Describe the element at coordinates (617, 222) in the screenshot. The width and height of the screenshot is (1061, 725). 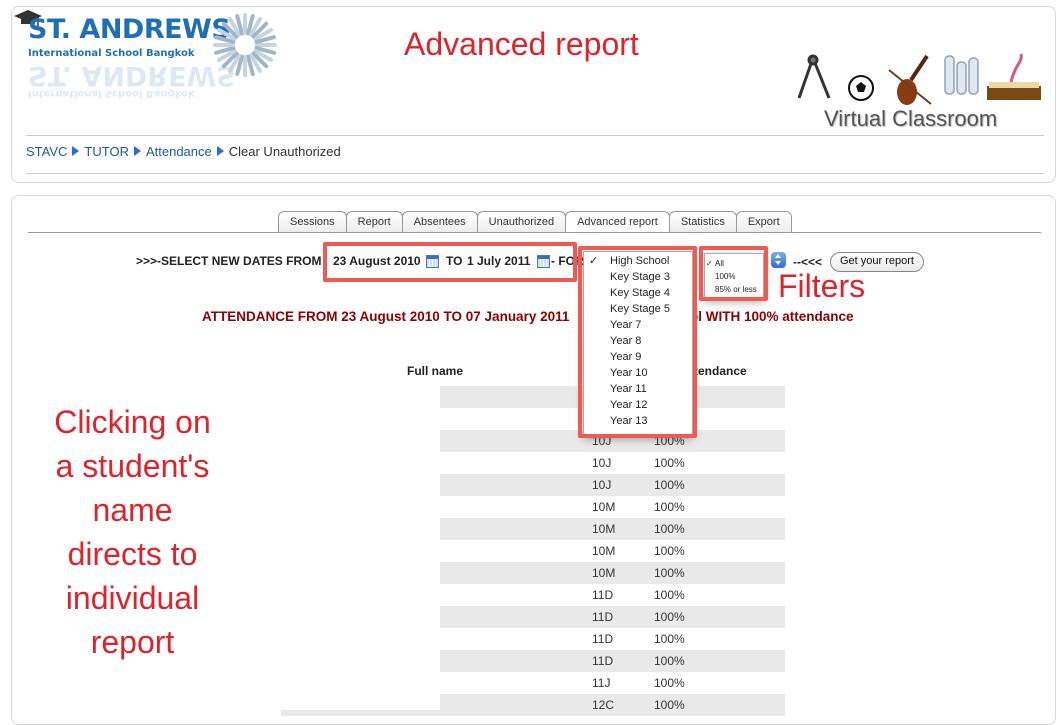
I see `tab-advanced-report: Advanced report` at that location.